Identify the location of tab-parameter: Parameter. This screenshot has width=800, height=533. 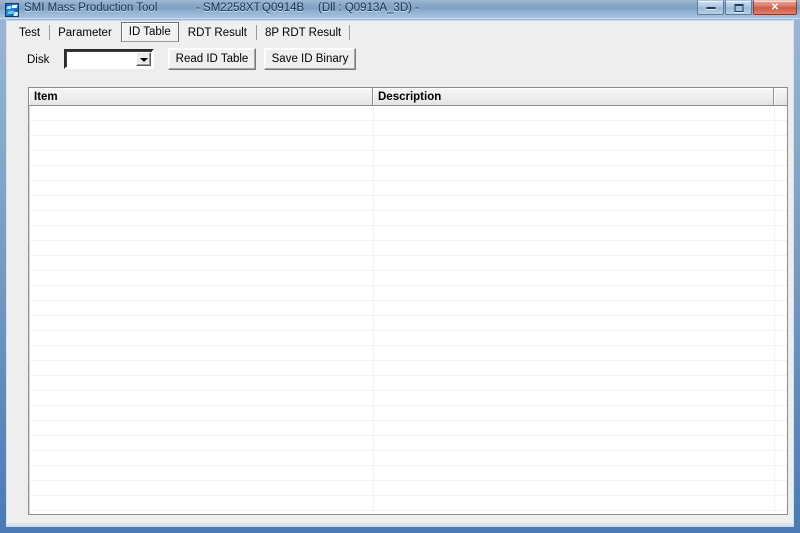
(85, 32).